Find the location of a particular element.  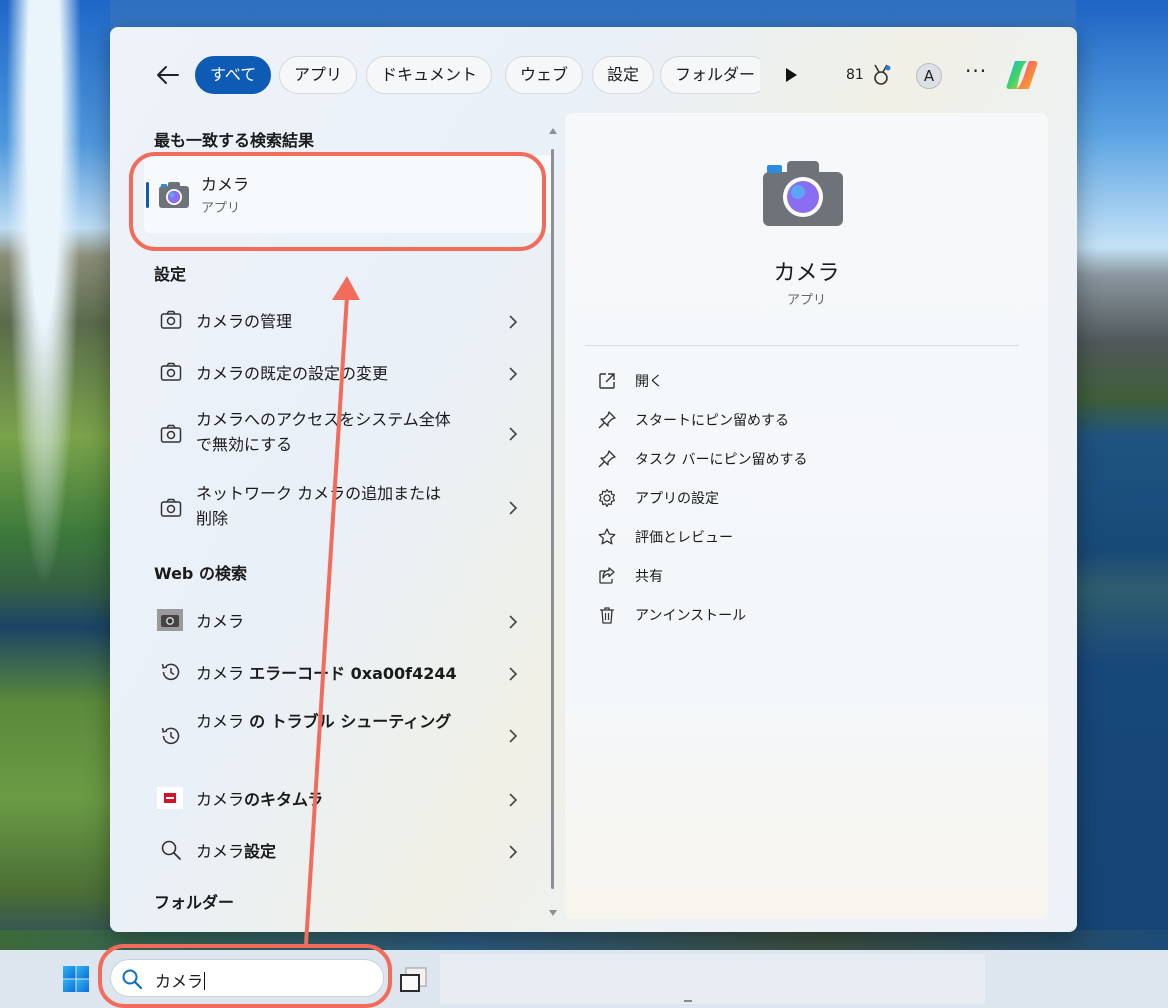

settings-item-label: カメラの既定の設定の変更 is located at coordinates (292, 373).